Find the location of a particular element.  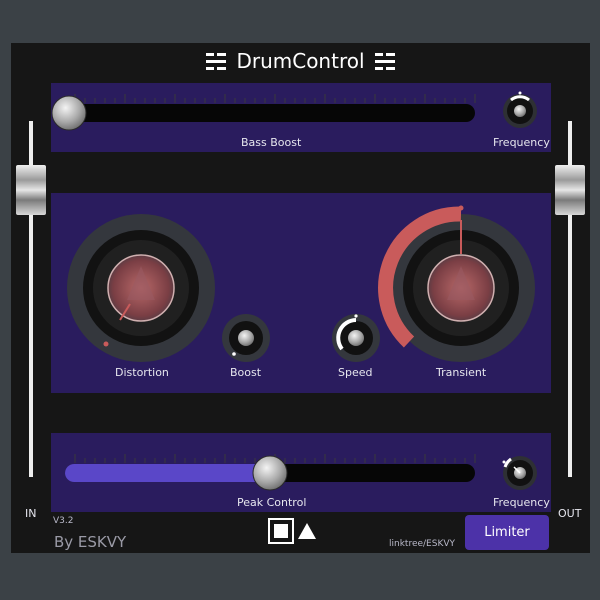

menu-left-icon is located at coordinates (216, 61).